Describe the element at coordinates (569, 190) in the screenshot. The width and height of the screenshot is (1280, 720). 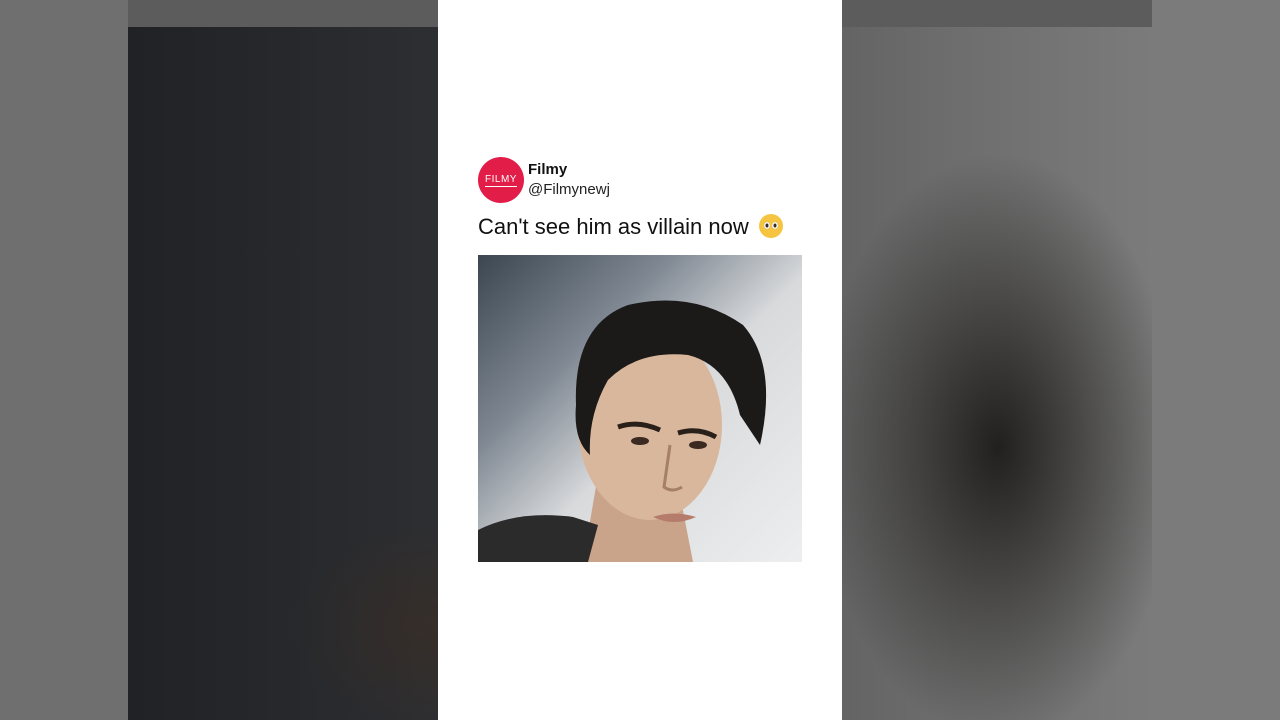
I see `handle: @Filmynewj` at that location.